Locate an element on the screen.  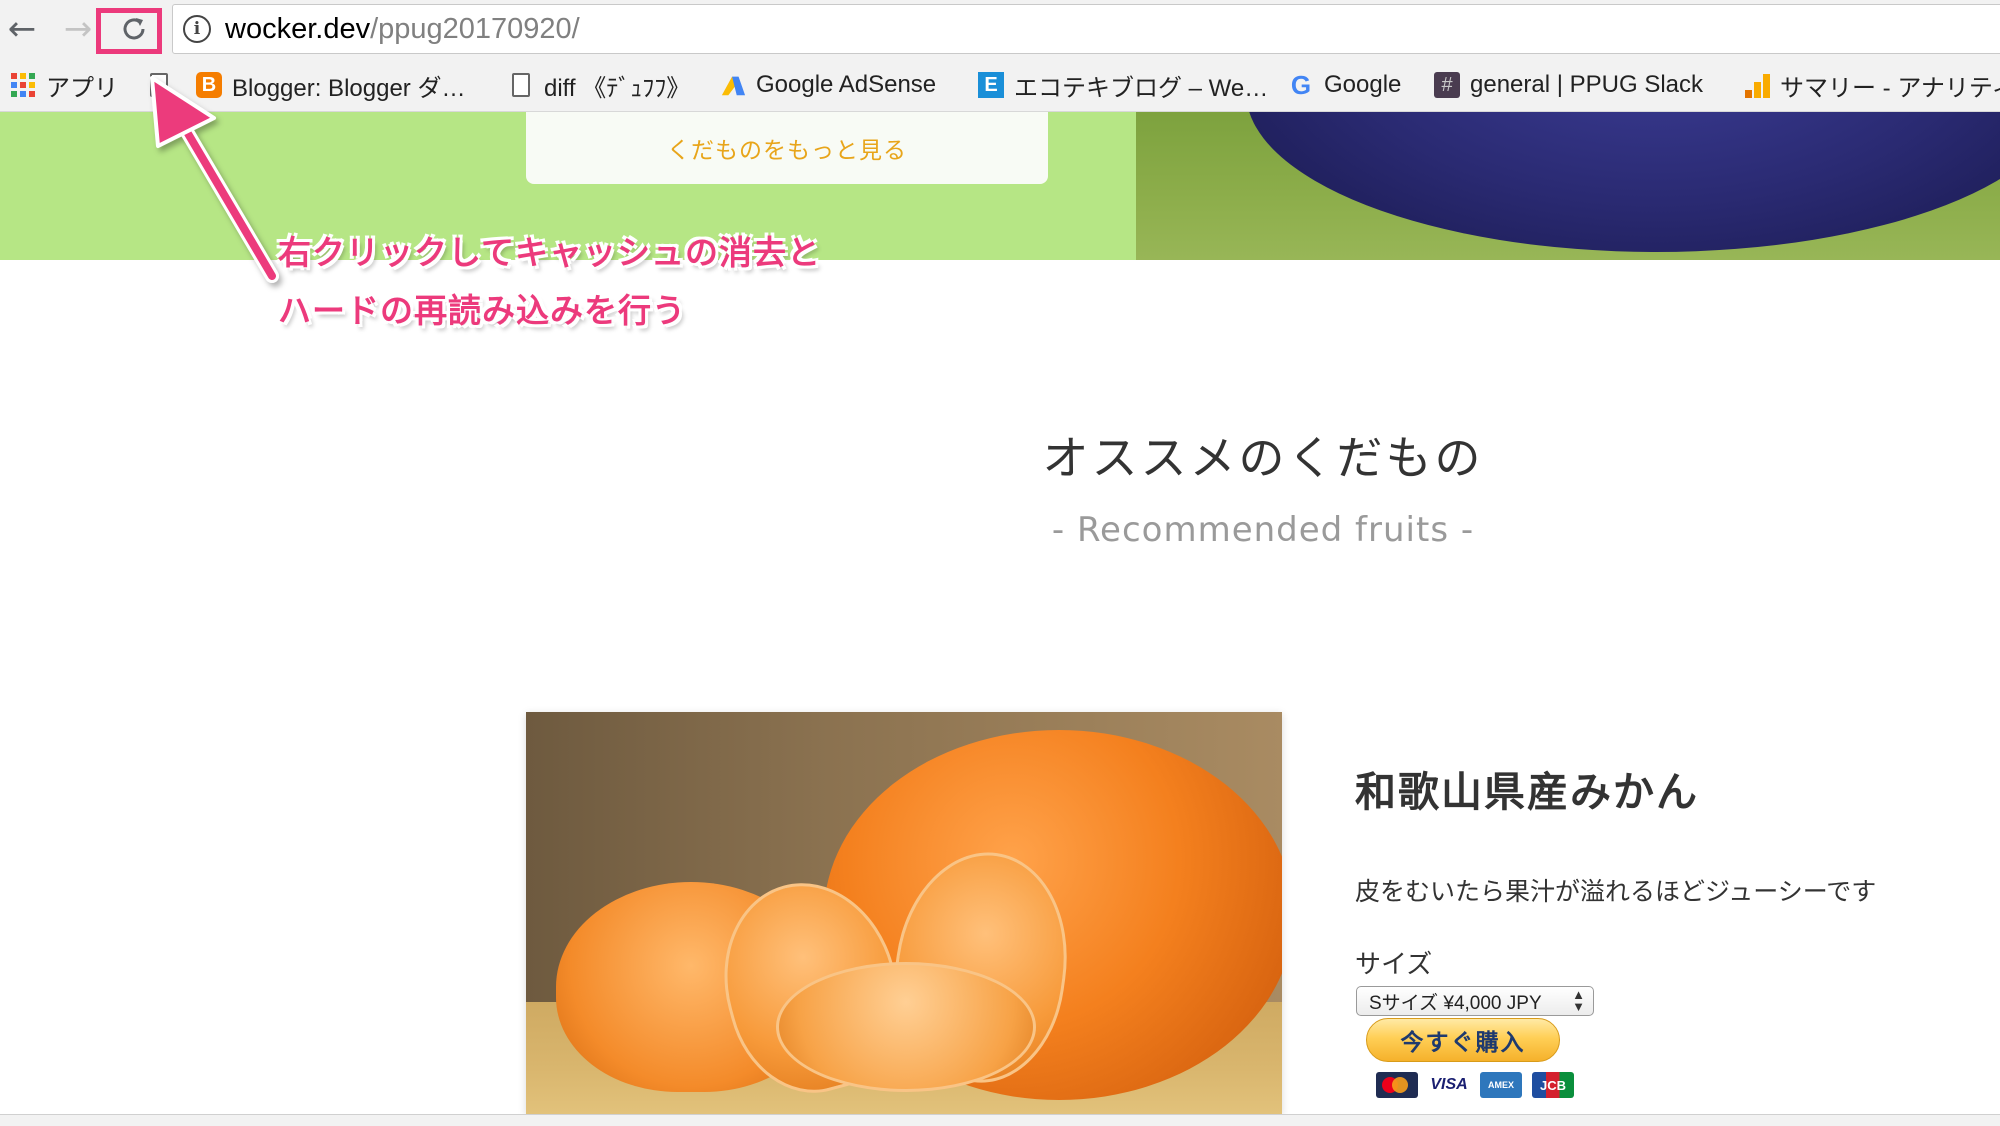
blogger-icon: B is located at coordinates (209, 85).